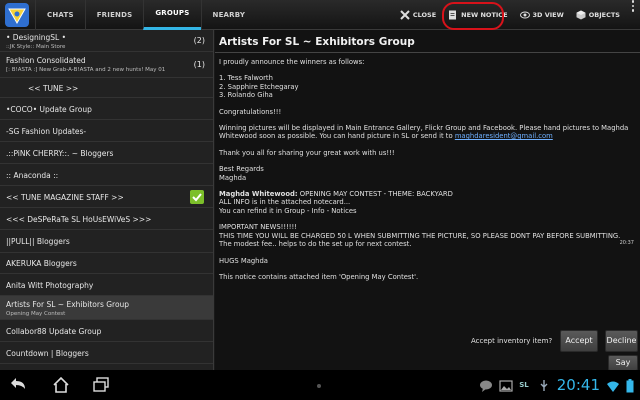 This screenshot has width=640, height=400. I want to click on list-item: << TUNE MAGAZINE STAFF >>, so click(106, 197).